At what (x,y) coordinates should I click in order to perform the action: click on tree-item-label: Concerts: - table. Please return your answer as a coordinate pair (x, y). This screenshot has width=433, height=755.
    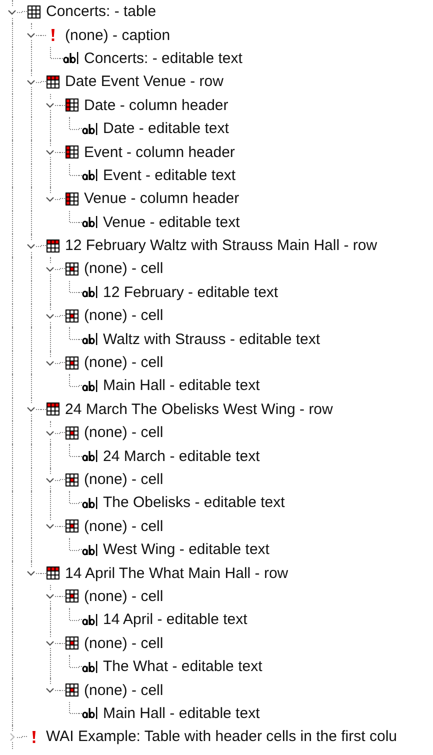
    Looking at the image, I should click on (101, 11).